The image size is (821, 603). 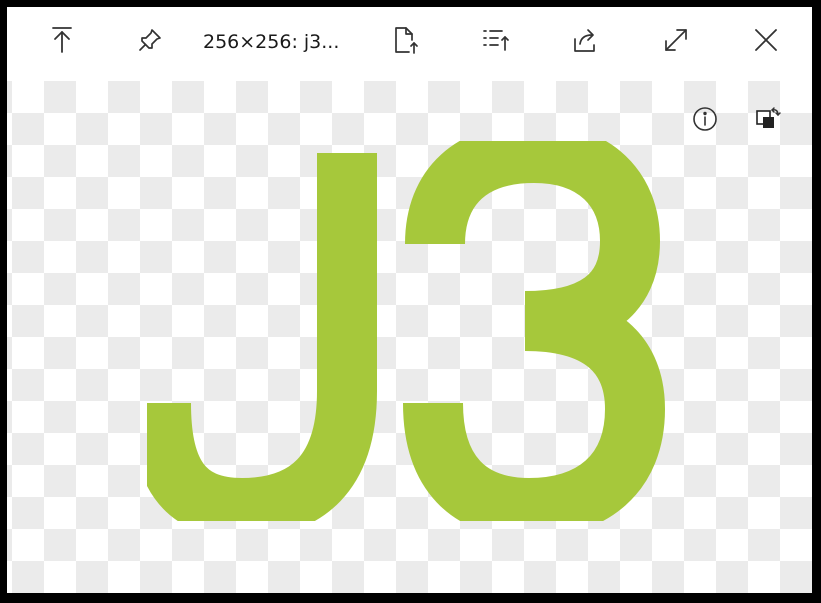 I want to click on pin-icon, so click(x=150, y=40).